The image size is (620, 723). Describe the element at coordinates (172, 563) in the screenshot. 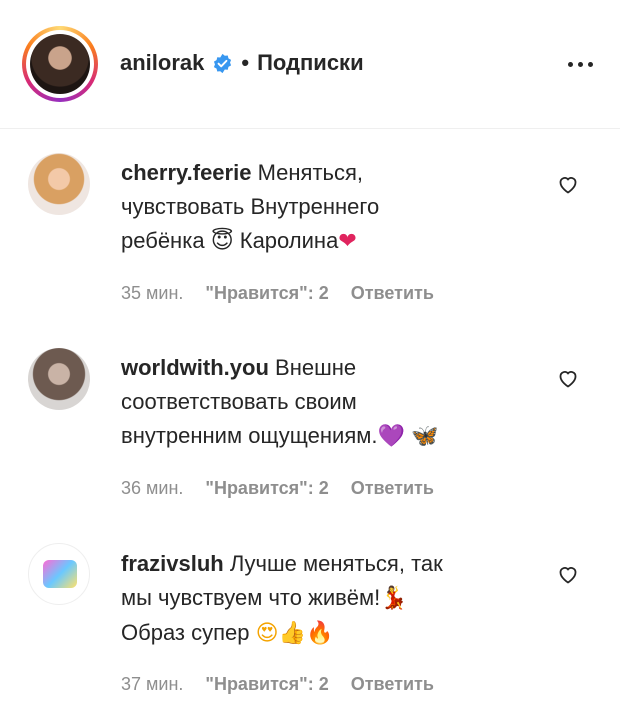

I see `commenter-username: frazivsluh` at that location.